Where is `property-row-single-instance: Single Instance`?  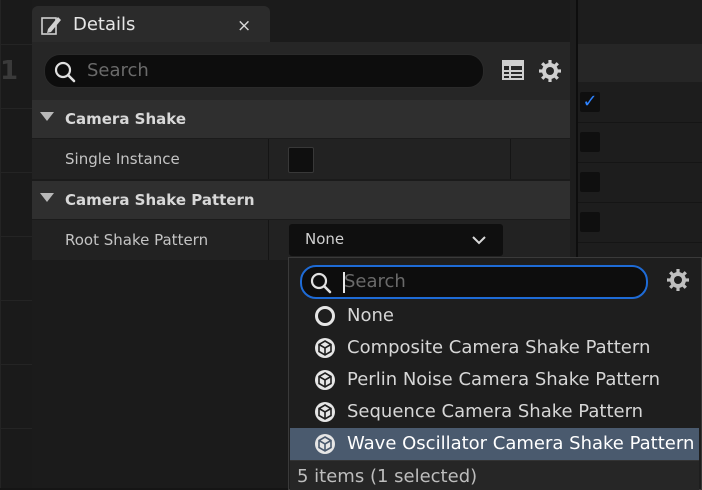
property-row-single-instance: Single Instance is located at coordinates (301, 159).